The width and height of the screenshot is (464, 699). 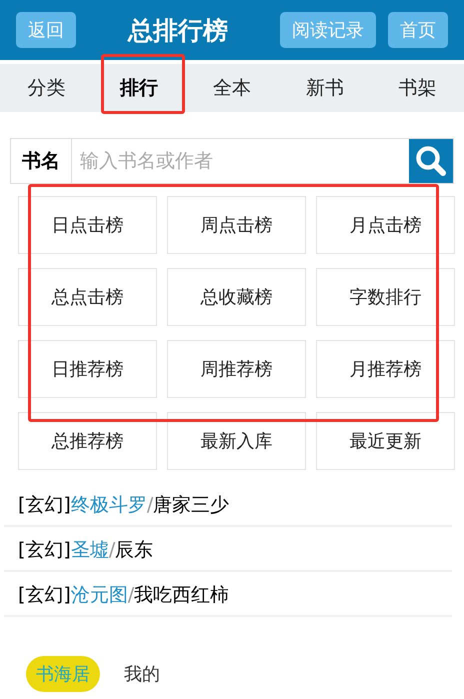 I want to click on search-button, so click(x=431, y=161).